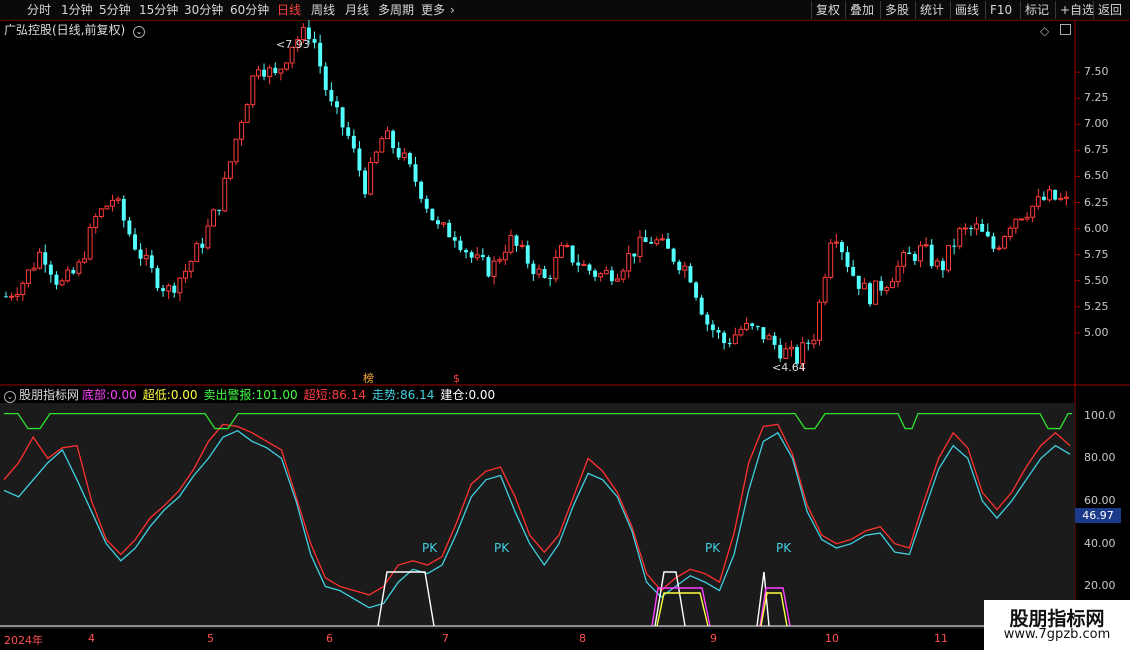 Image resolution: width=1130 pixels, height=650 pixels. Describe the element at coordinates (1100, 501) in the screenshot. I see `indicator-tick: 60.00` at that location.